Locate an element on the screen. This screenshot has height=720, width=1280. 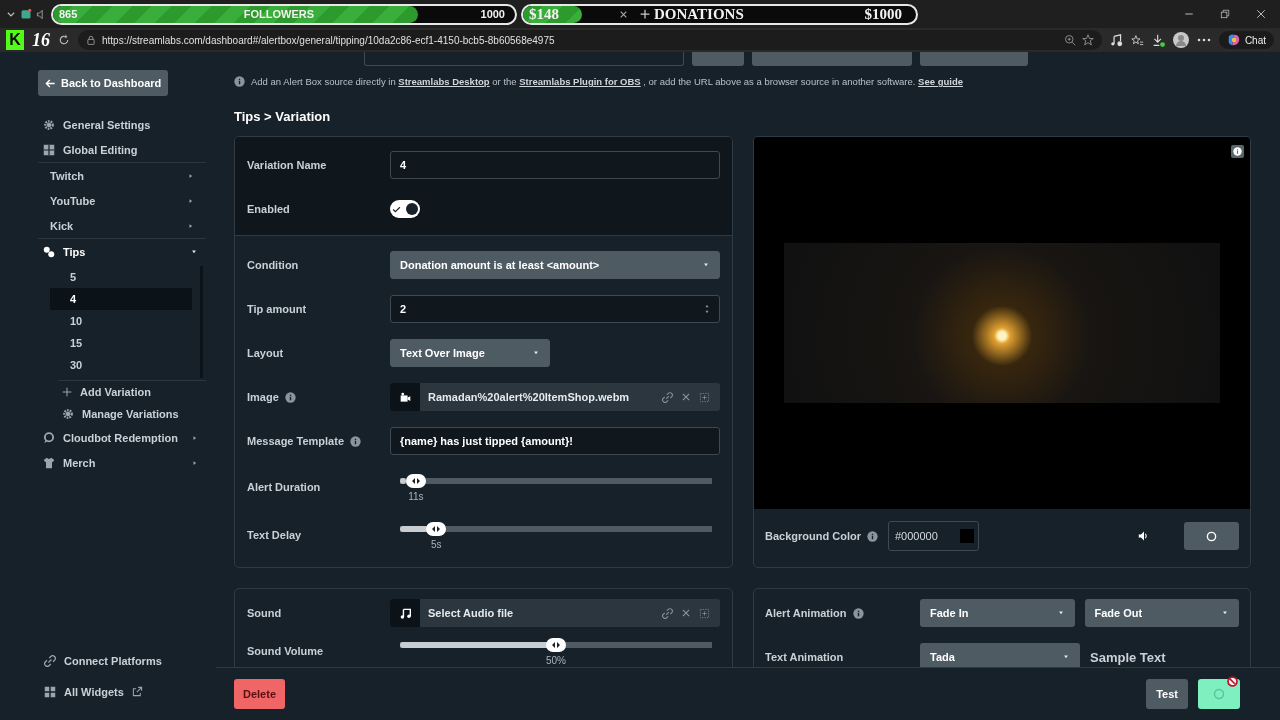
breadcrumb: Tips > Variation is located at coordinates (283, 116).